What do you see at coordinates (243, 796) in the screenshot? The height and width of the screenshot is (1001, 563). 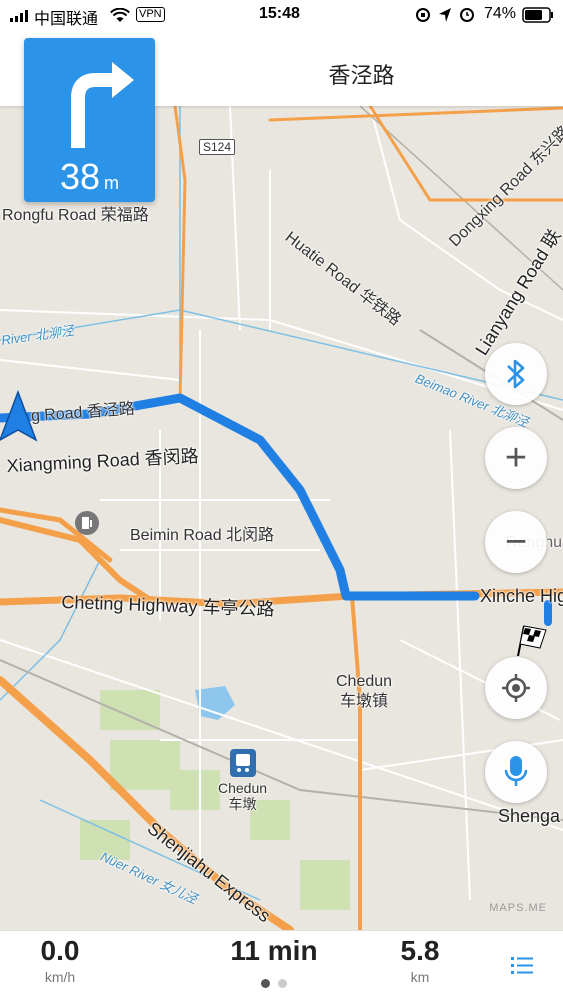 I see `place-label-chedun-station: Chedun 车墩` at bounding box center [243, 796].